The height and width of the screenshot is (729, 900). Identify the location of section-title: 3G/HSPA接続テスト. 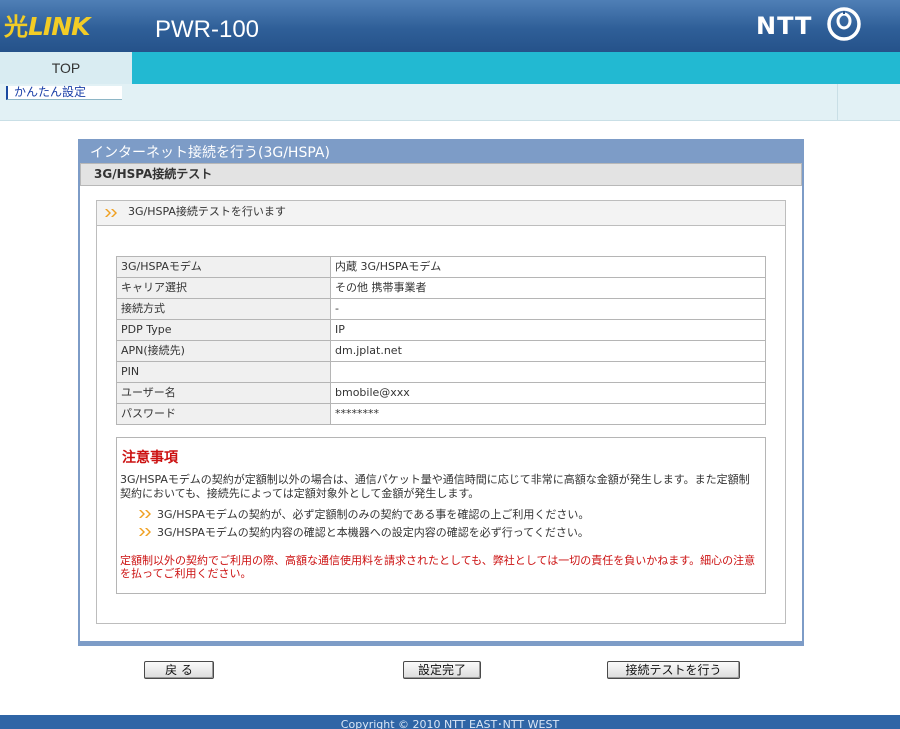
(153, 174).